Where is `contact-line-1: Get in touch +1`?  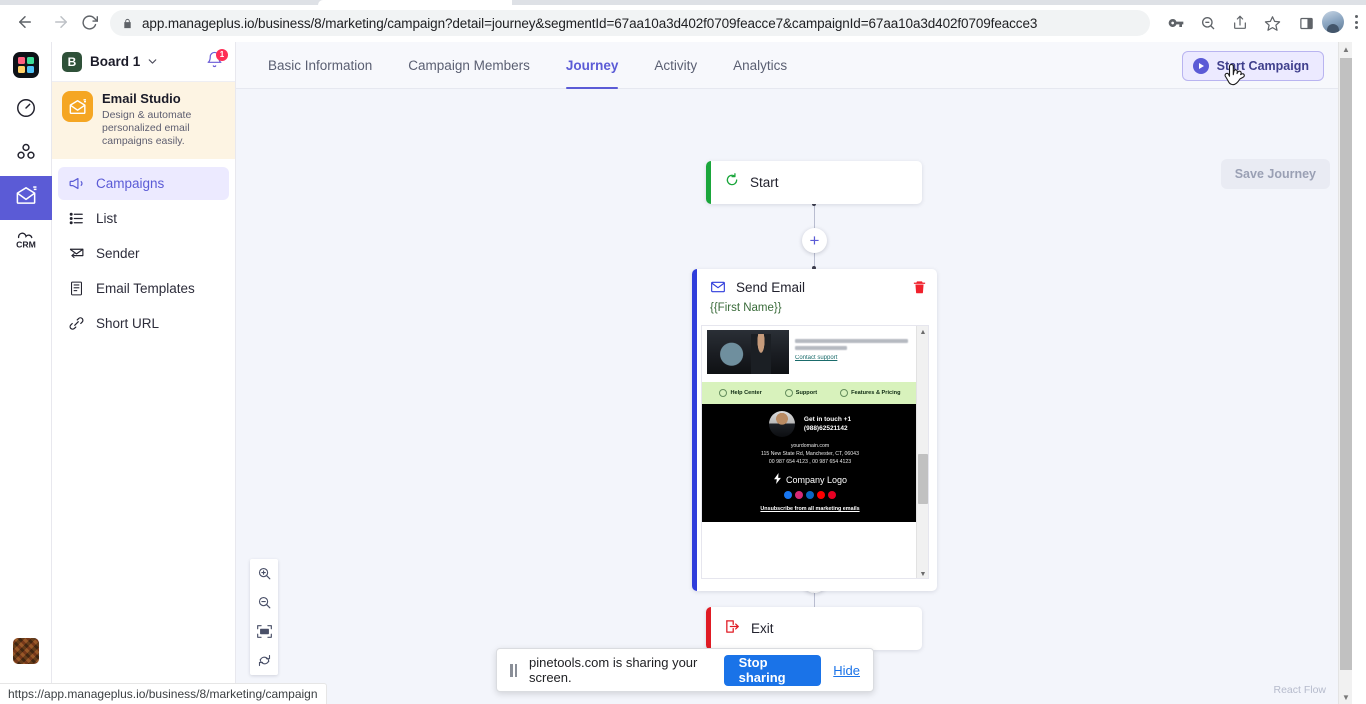
contact-line-1: Get in touch +1 is located at coordinates (827, 419).